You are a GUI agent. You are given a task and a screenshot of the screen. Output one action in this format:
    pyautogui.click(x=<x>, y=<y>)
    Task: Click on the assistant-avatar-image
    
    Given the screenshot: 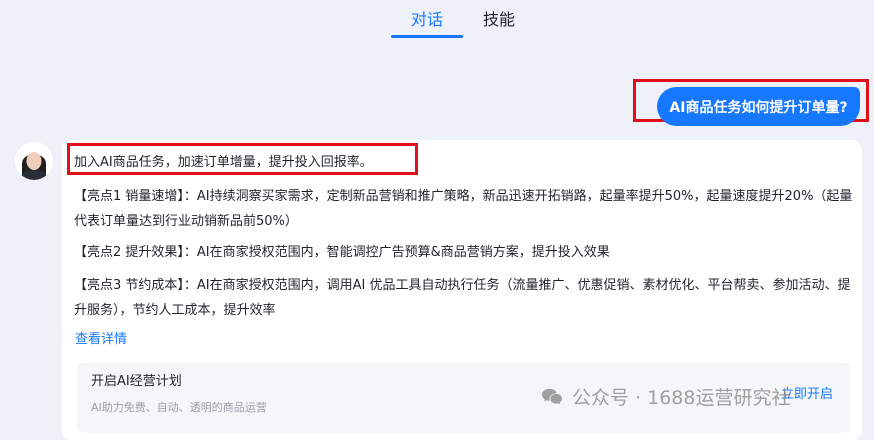 What is the action you would take?
    pyautogui.click(x=34, y=161)
    